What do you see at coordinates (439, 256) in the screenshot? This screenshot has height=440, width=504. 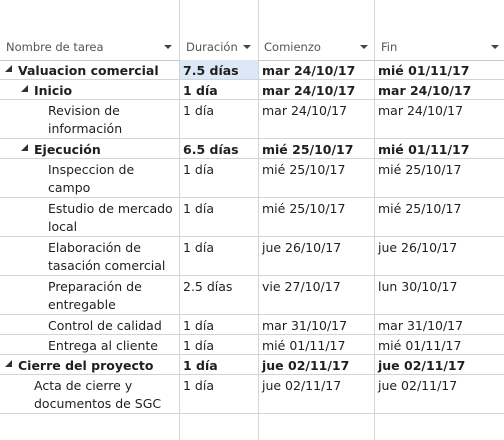 I see `task-finish-cell: jue 26/10/17` at bounding box center [439, 256].